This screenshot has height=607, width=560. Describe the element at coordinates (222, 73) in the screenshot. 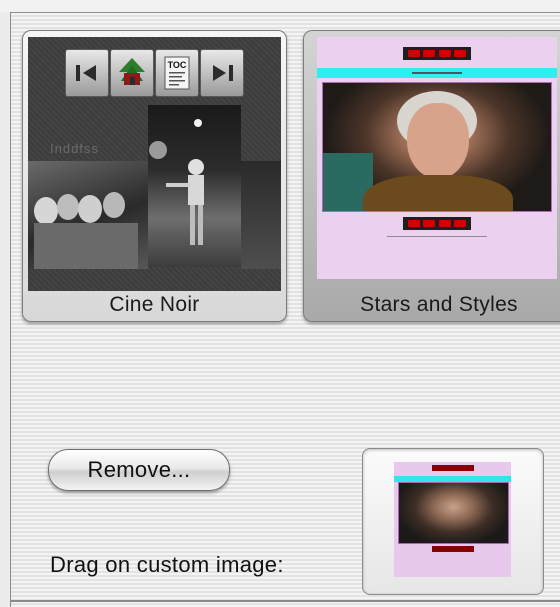

I see `forward-arrow-icon` at that location.